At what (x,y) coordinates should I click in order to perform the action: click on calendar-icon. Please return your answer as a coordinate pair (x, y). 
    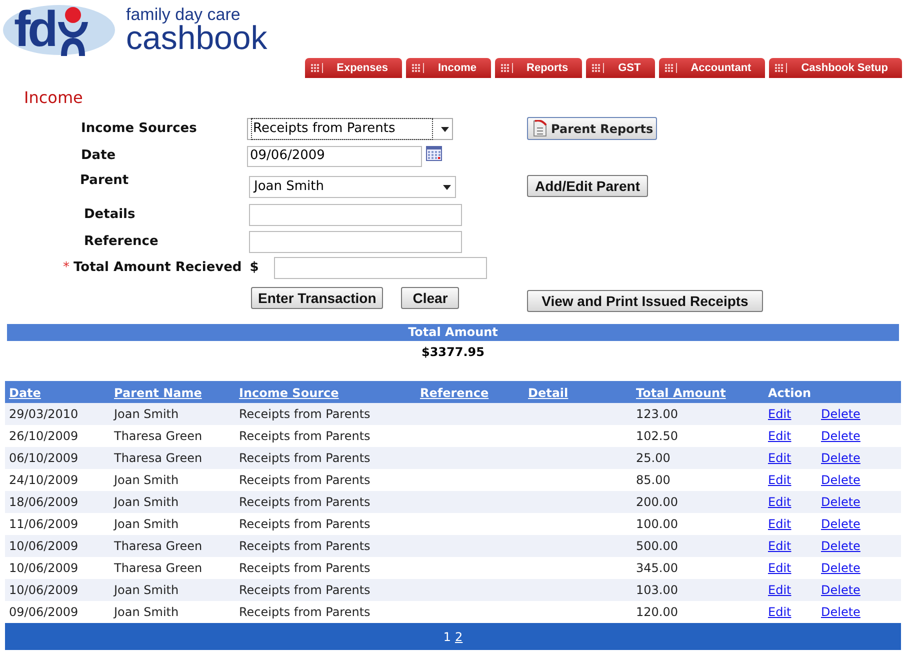
    Looking at the image, I should click on (434, 153).